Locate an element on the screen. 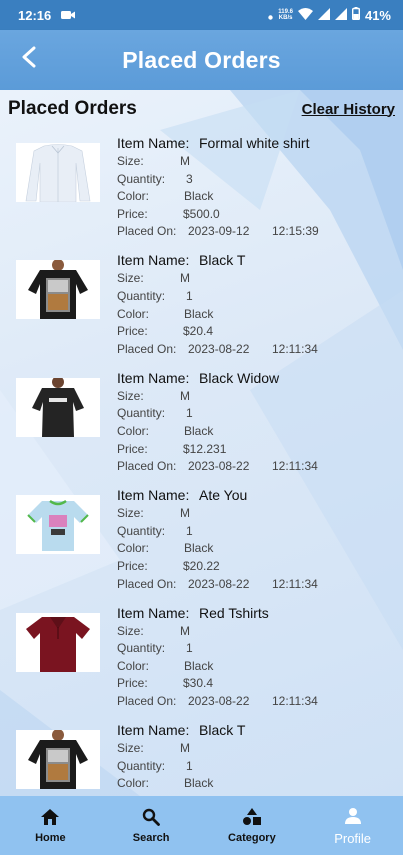  quantity-value: 3 is located at coordinates (189, 178).